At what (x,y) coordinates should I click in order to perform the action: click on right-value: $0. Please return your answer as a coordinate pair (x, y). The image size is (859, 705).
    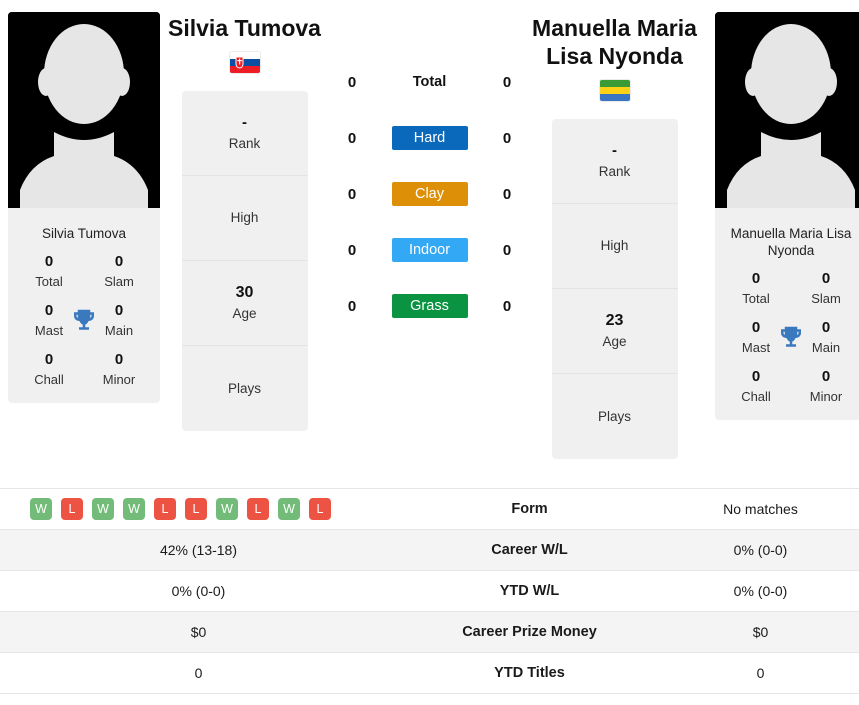
    Looking at the image, I should click on (760, 632).